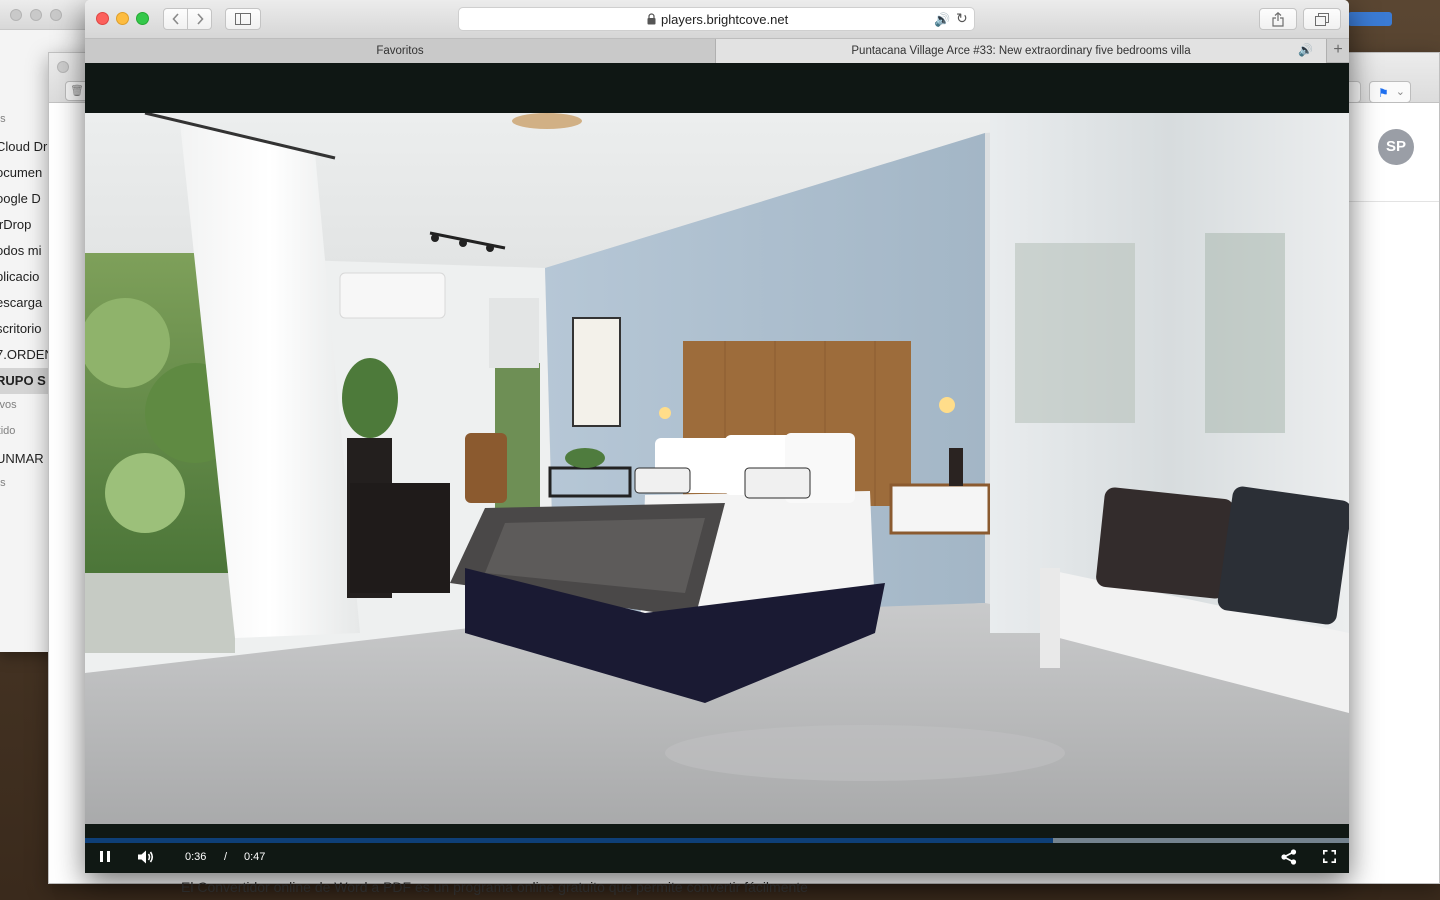 This screenshot has height=900, width=1440. Describe the element at coordinates (36, 15) in the screenshot. I see `finder-minimize-button` at that location.